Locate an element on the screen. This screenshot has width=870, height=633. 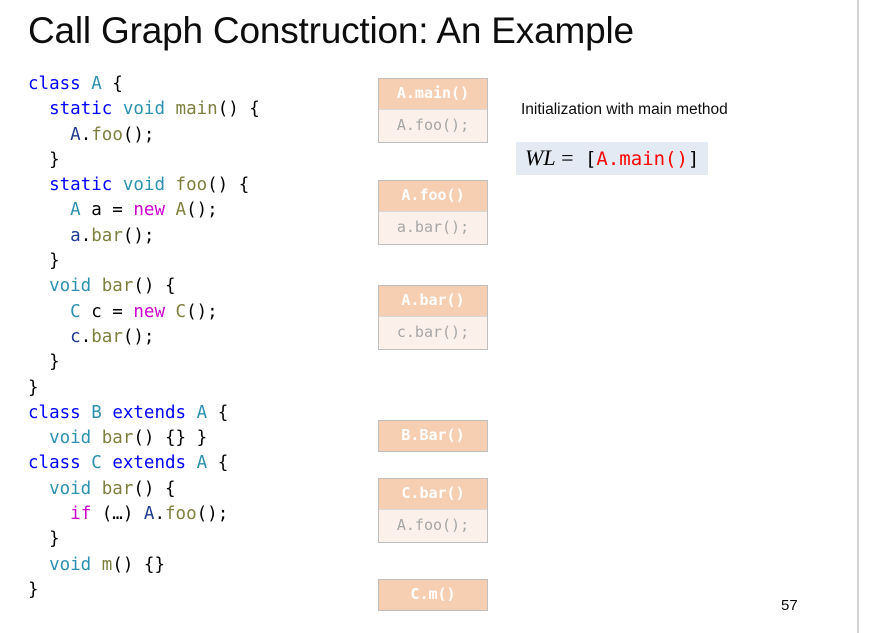
call-graph-node-header: A.foo() is located at coordinates (433, 196).